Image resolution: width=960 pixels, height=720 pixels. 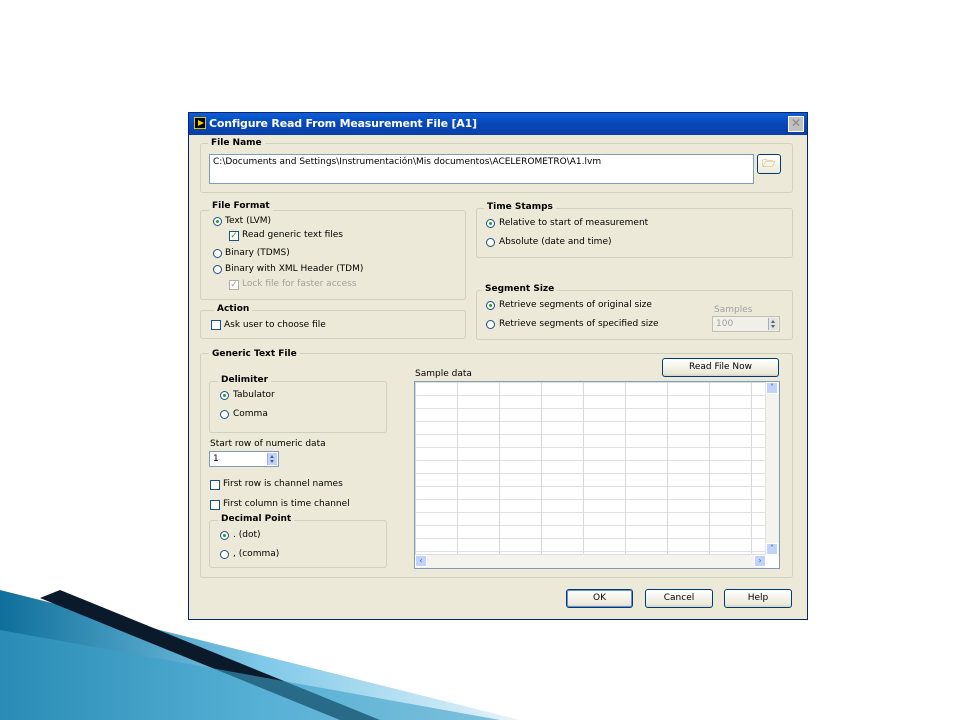 I want to click on file-format-label: File Format, so click(x=241, y=206).